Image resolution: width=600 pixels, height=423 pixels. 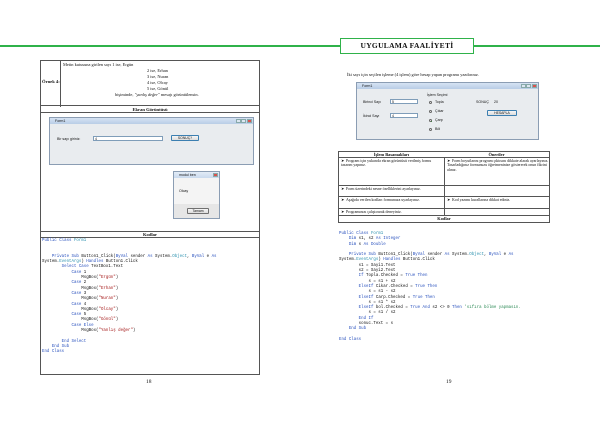 I want to click on calc-form-titlebar: Form1, so click(x=447, y=86).